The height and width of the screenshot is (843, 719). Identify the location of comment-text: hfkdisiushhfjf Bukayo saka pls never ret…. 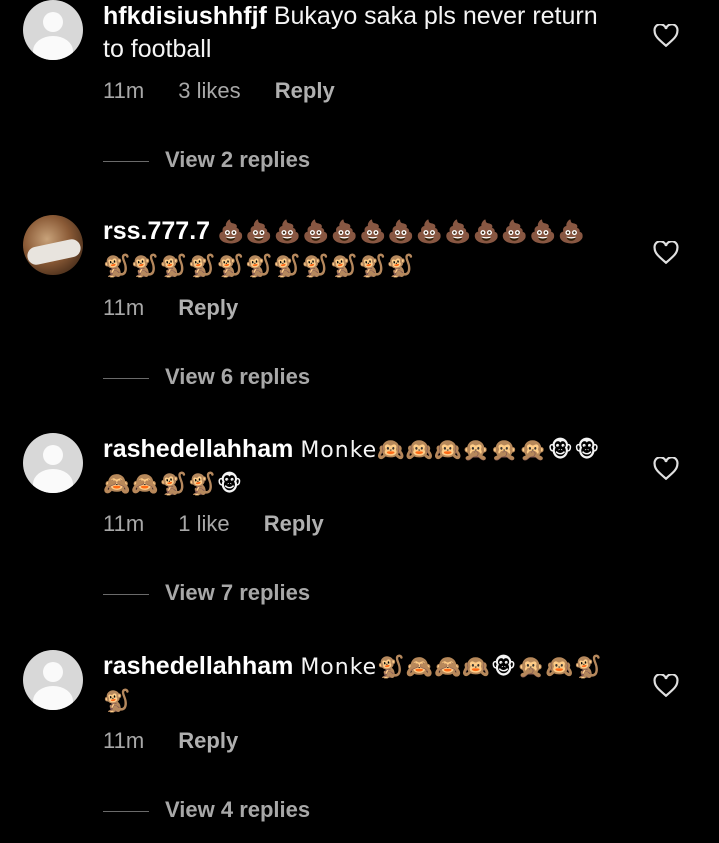
(353, 33).